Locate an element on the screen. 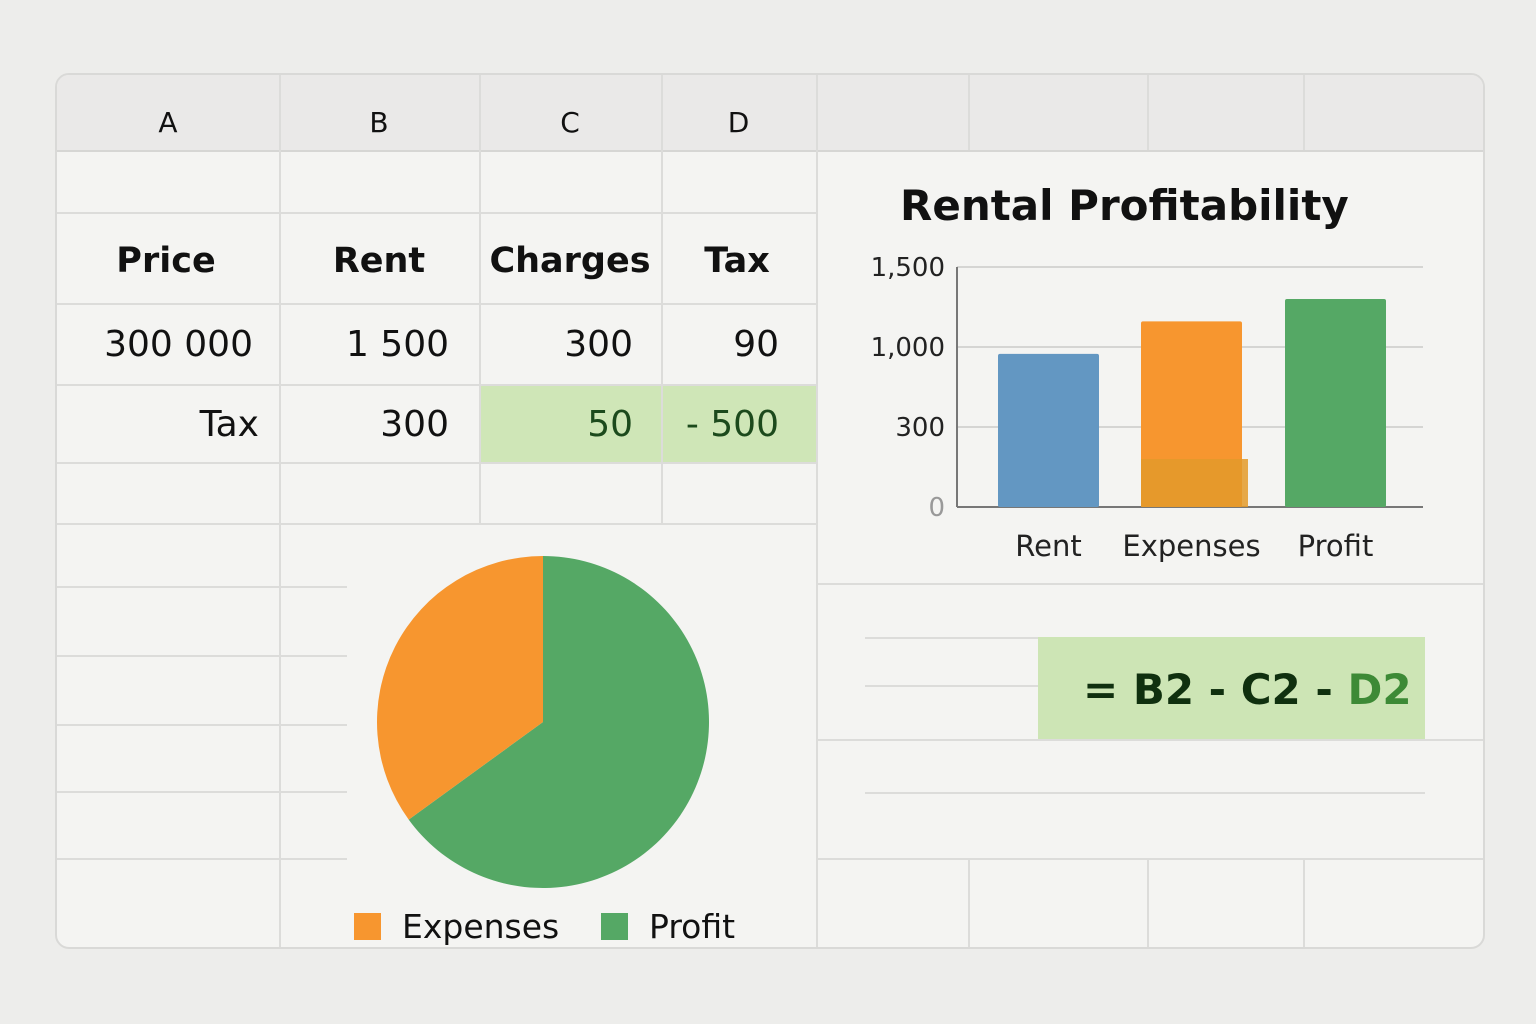 The width and height of the screenshot is (1536, 1024). bar-profit is located at coordinates (1335, 403).